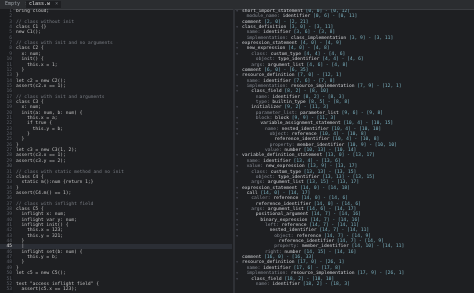 The height and width of the screenshot is (293, 474). Describe the element at coordinates (288, 49) in the screenshot. I see `tree-node-text: new_expression [4, 0] - [4, 8]` at that location.